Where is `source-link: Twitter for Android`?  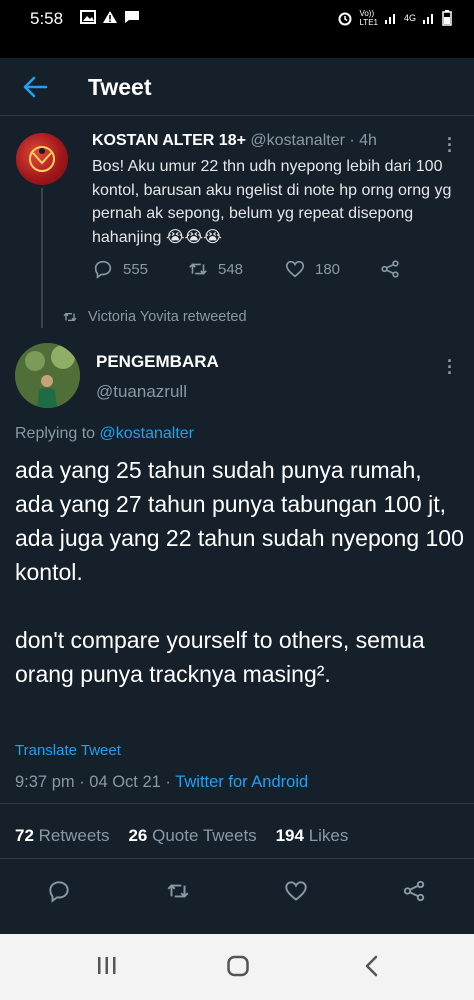 source-link: Twitter for Android is located at coordinates (241, 782).